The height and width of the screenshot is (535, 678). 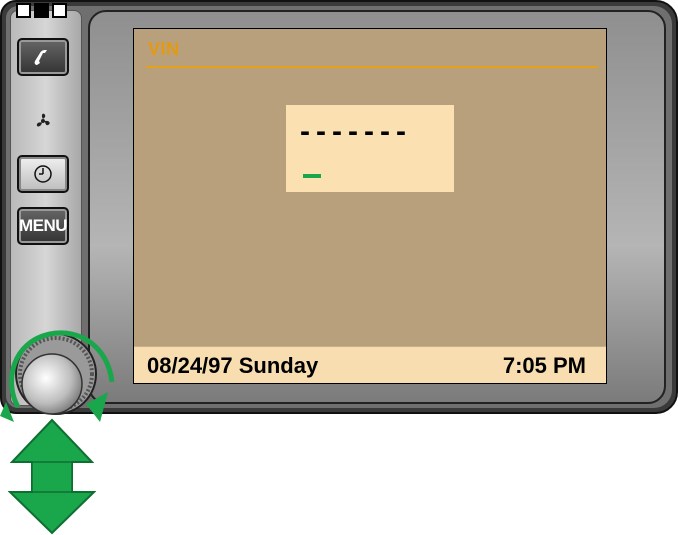 I want to click on vin-entry-field: -------, so click(x=370, y=148).